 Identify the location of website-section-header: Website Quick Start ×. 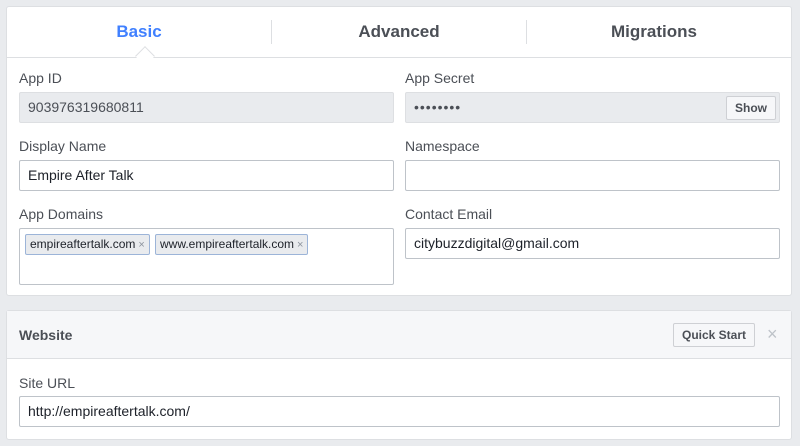
(399, 335).